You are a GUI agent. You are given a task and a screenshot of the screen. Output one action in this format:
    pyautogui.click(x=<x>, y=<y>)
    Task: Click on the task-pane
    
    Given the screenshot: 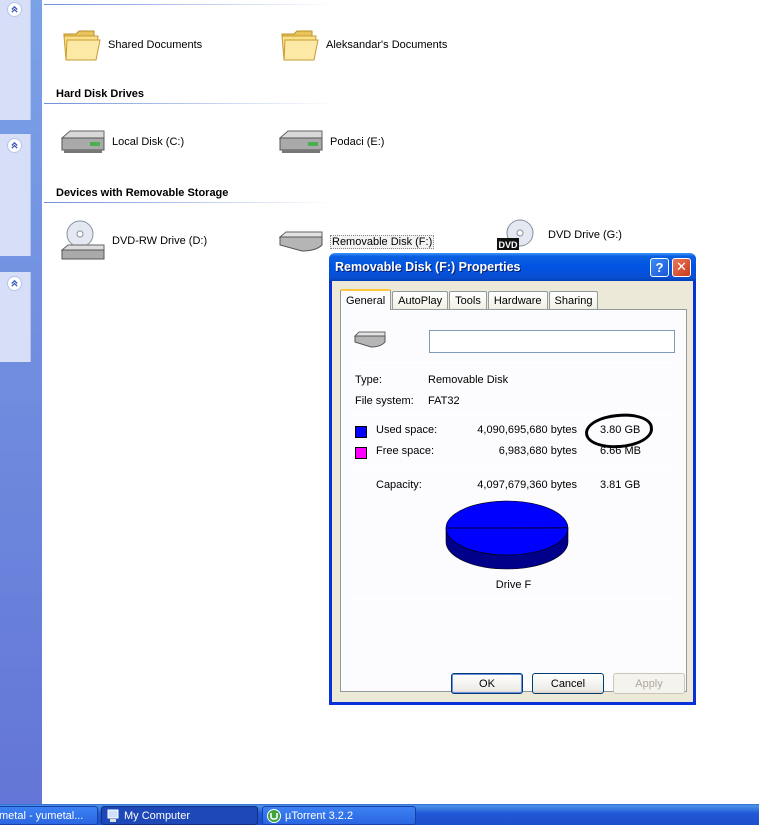 What is the action you would take?
    pyautogui.click(x=21, y=402)
    